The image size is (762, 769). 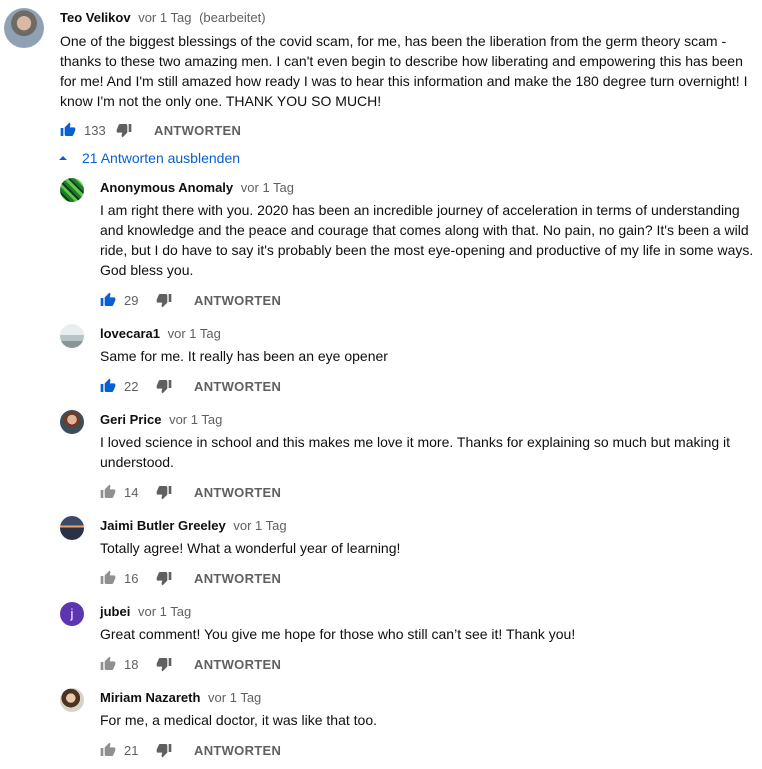 What do you see at coordinates (163, 525) in the screenshot?
I see `comment-author: Jaimi Butler Greeley` at bounding box center [163, 525].